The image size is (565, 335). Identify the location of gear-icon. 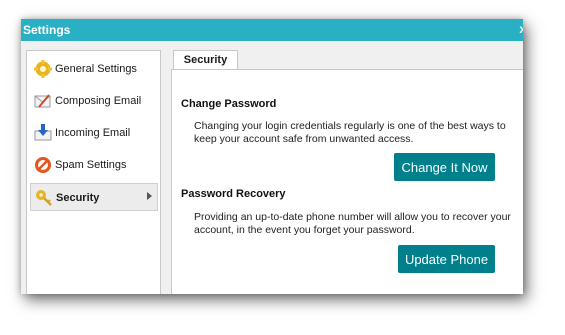
(43, 69).